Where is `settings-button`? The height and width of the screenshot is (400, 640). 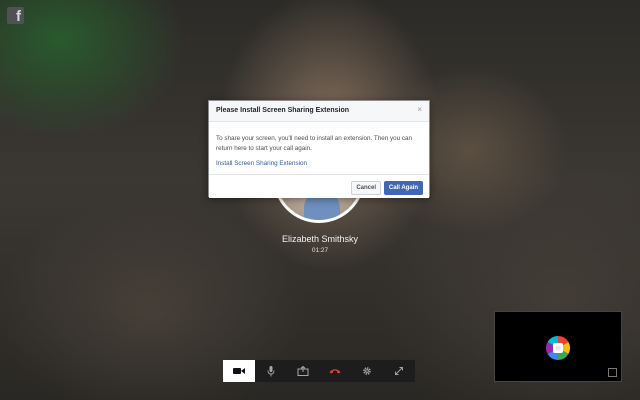 settings-button is located at coordinates (367, 371).